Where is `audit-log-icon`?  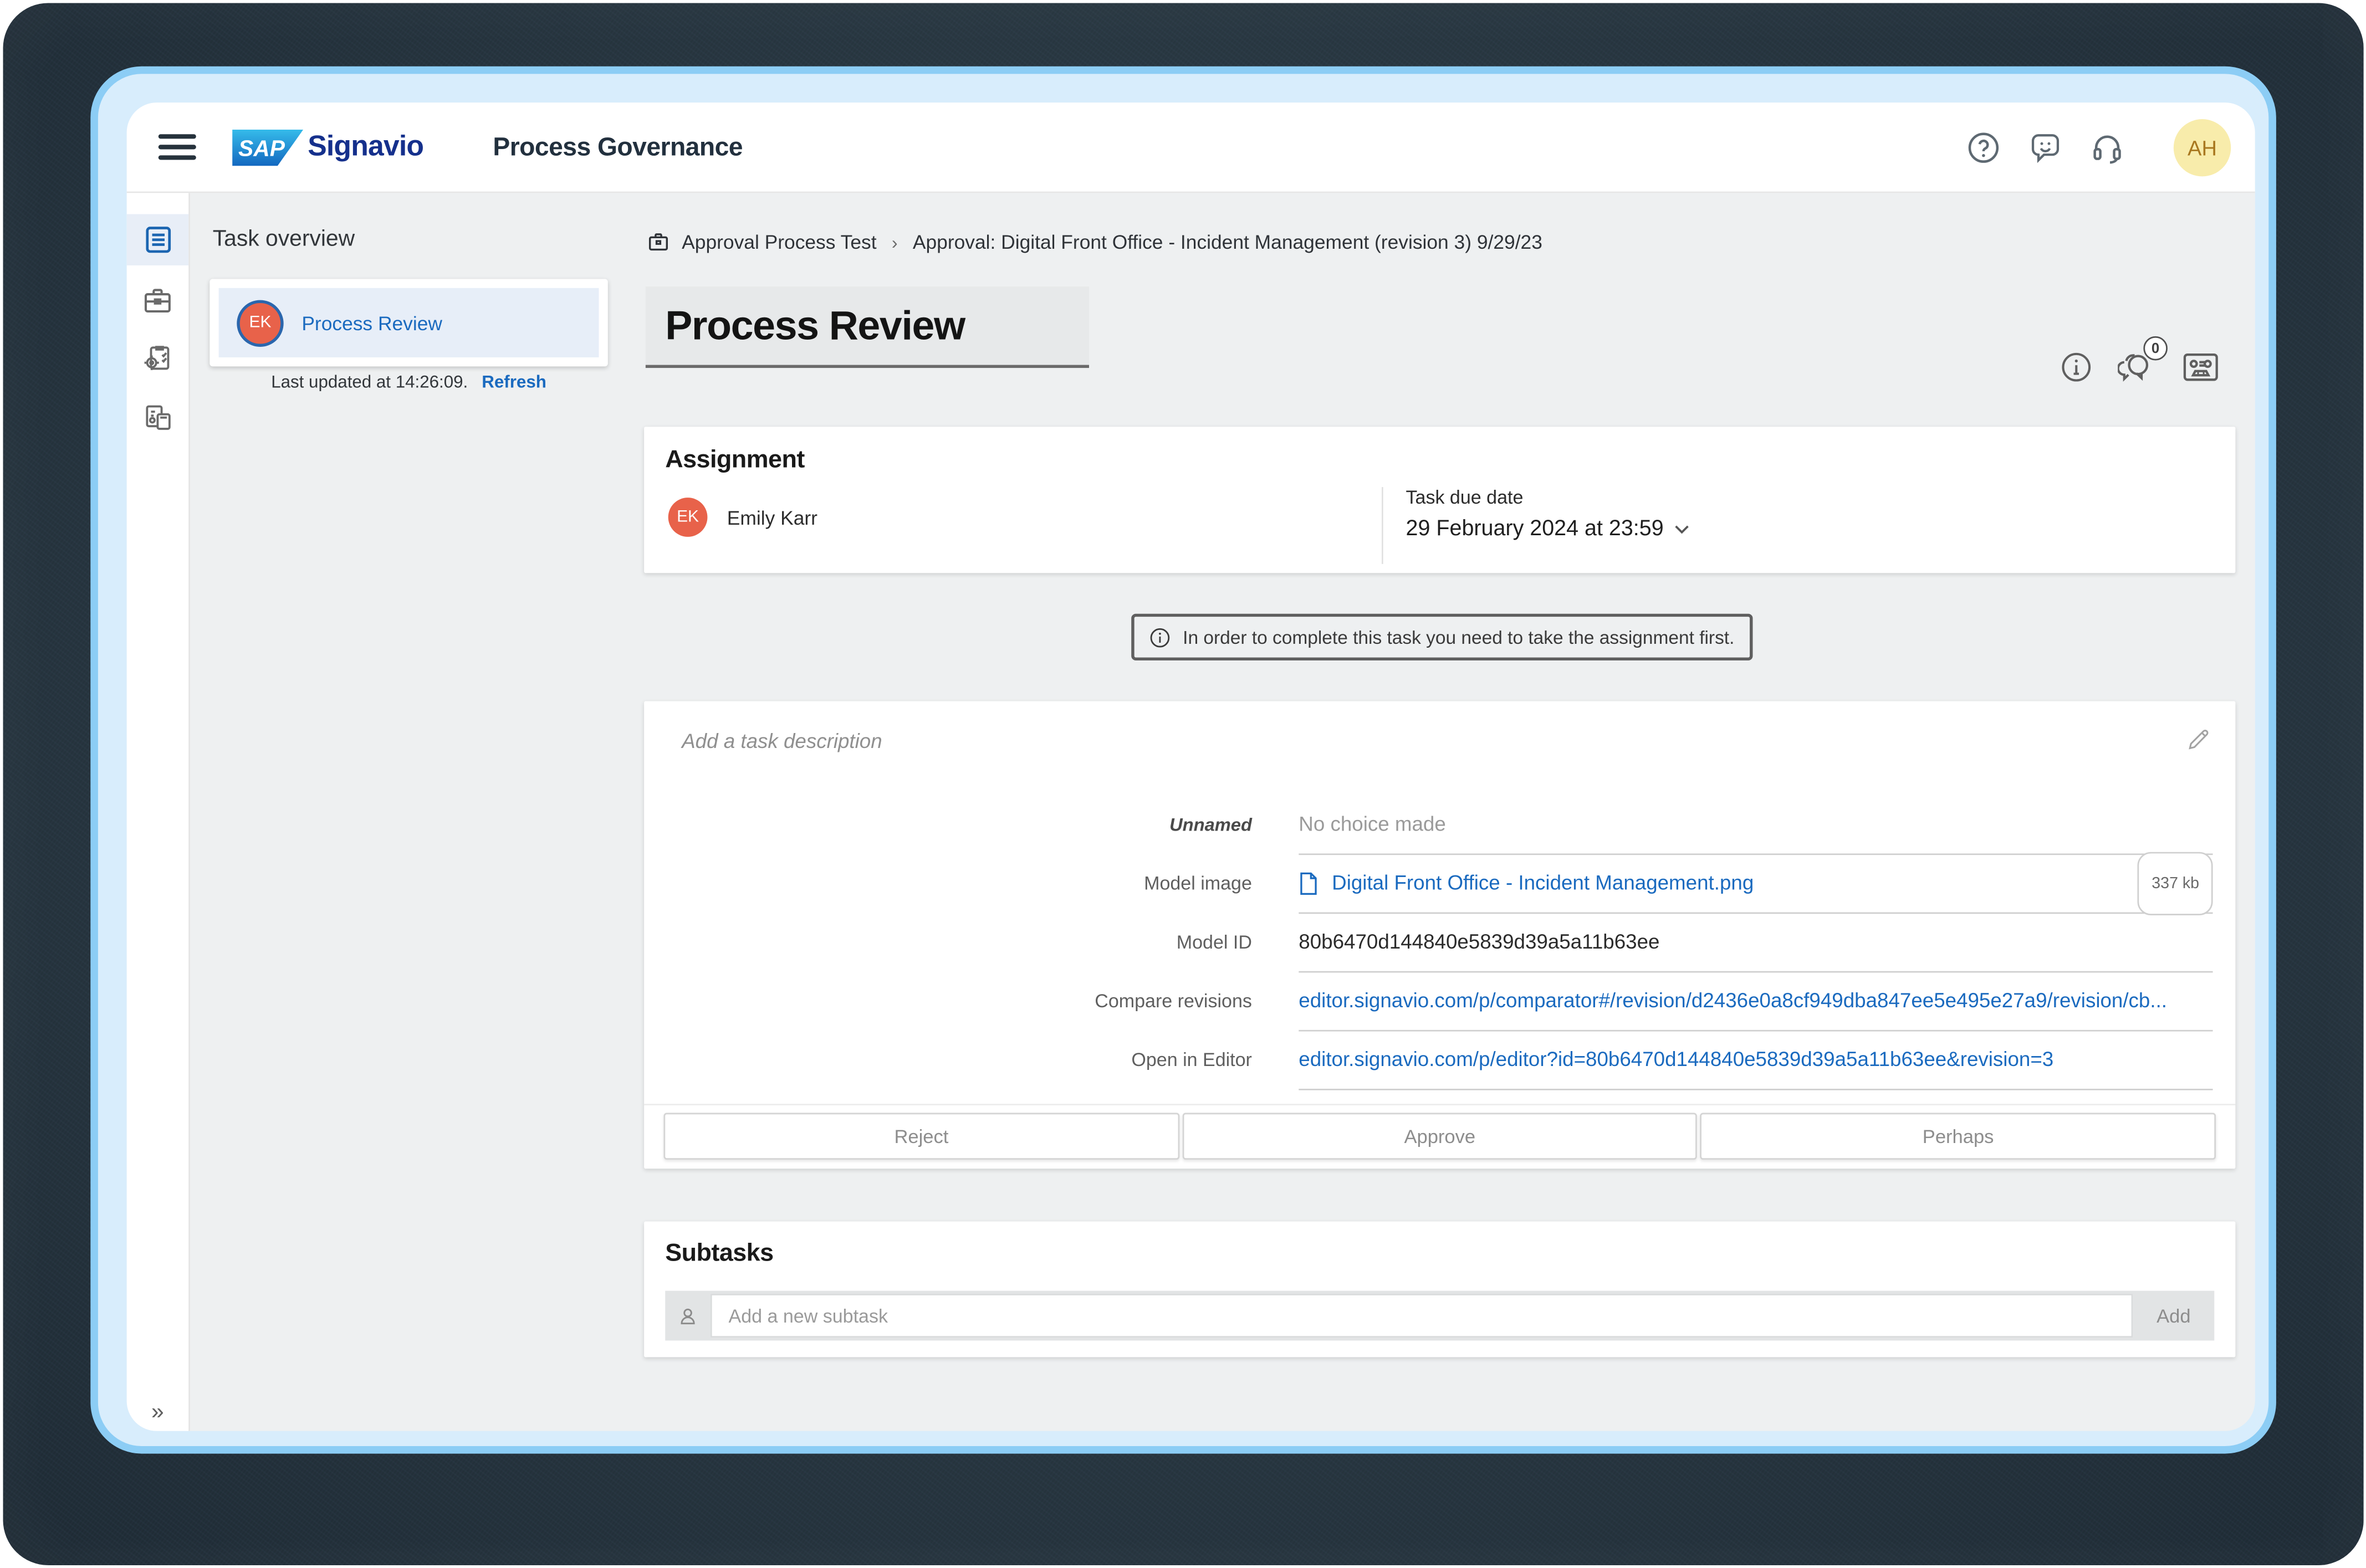
audit-log-icon is located at coordinates (2201, 367).